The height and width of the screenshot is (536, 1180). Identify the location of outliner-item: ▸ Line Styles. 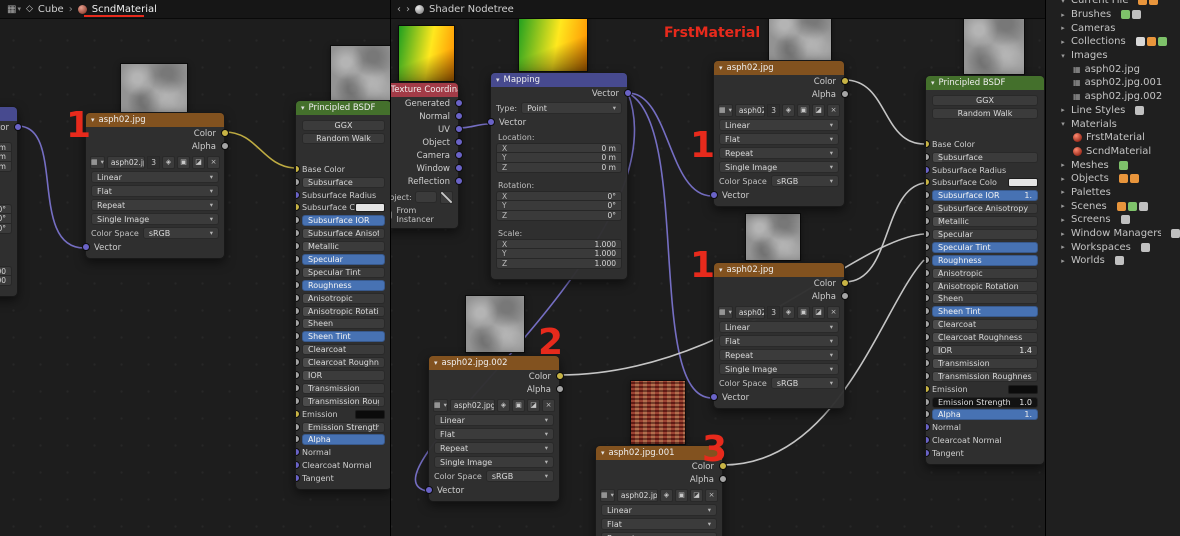
(1113, 111).